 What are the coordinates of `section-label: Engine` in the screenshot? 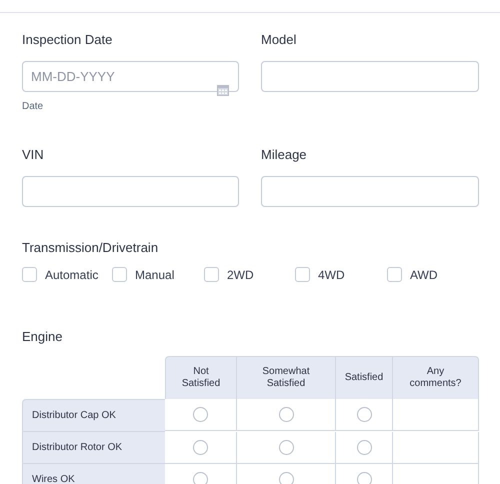 It's located at (43, 337).